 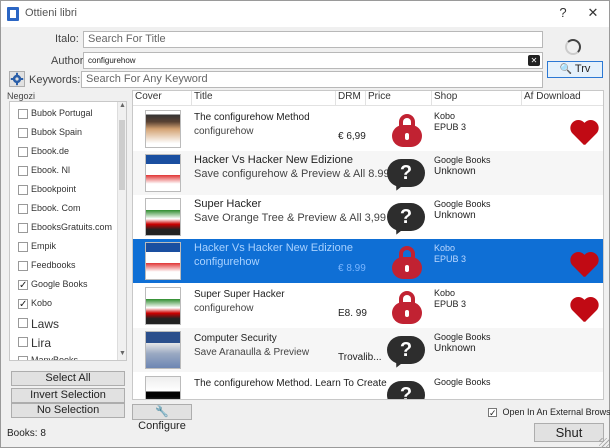 What do you see at coordinates (290, 383) in the screenshot?
I see `book-title: The configurehow Method. Learn To Create` at bounding box center [290, 383].